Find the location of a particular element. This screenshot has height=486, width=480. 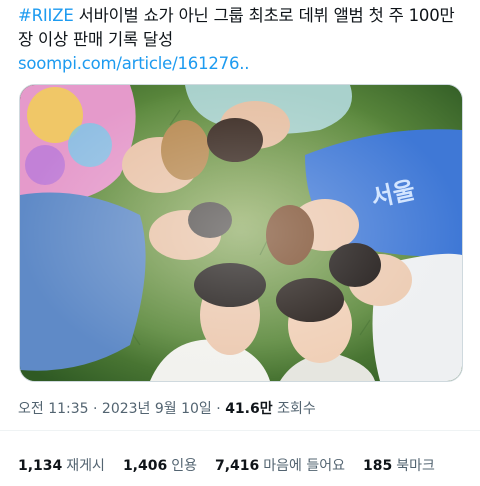

engagement-stats: 1,134 재게시 1,406 인용 7,416 마음에 들어요 185 북마크 is located at coordinates (226, 465).